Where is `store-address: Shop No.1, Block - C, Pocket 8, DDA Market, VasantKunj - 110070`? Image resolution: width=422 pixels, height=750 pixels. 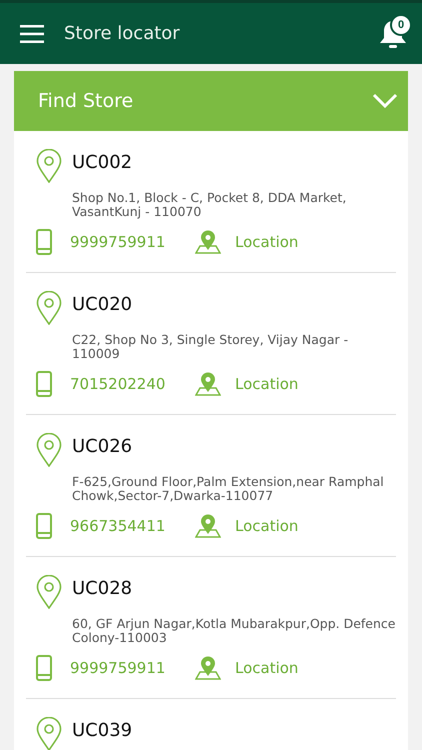
store-address: Shop No.1, Block - C, Pocket 8, DDA Market, VasantKunj - 110070 is located at coordinates (209, 204).